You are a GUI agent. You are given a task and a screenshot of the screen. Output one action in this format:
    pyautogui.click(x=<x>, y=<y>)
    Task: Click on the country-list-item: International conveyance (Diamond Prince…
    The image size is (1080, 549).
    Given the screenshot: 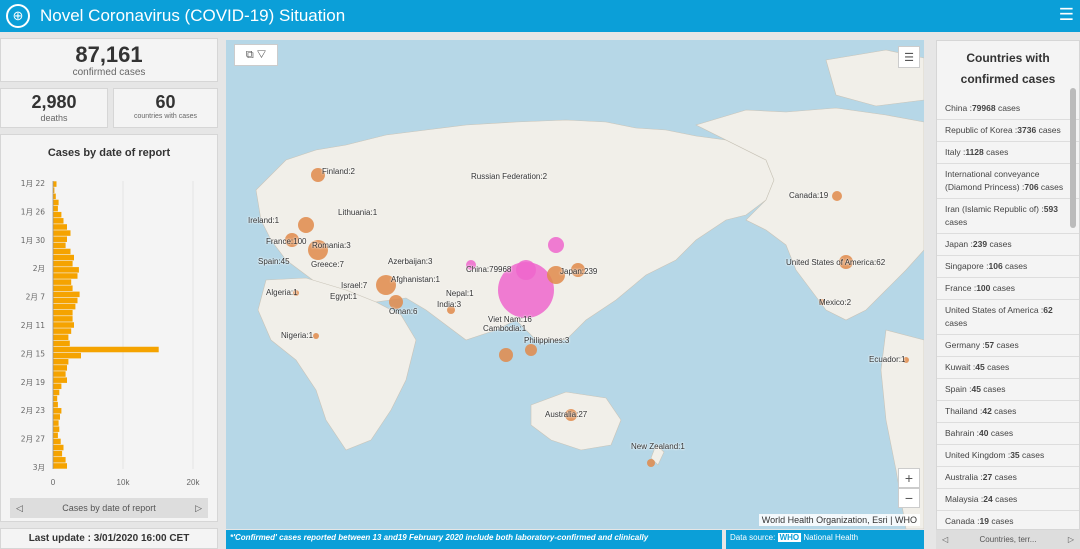 What is the action you would take?
    pyautogui.click(x=1008, y=181)
    